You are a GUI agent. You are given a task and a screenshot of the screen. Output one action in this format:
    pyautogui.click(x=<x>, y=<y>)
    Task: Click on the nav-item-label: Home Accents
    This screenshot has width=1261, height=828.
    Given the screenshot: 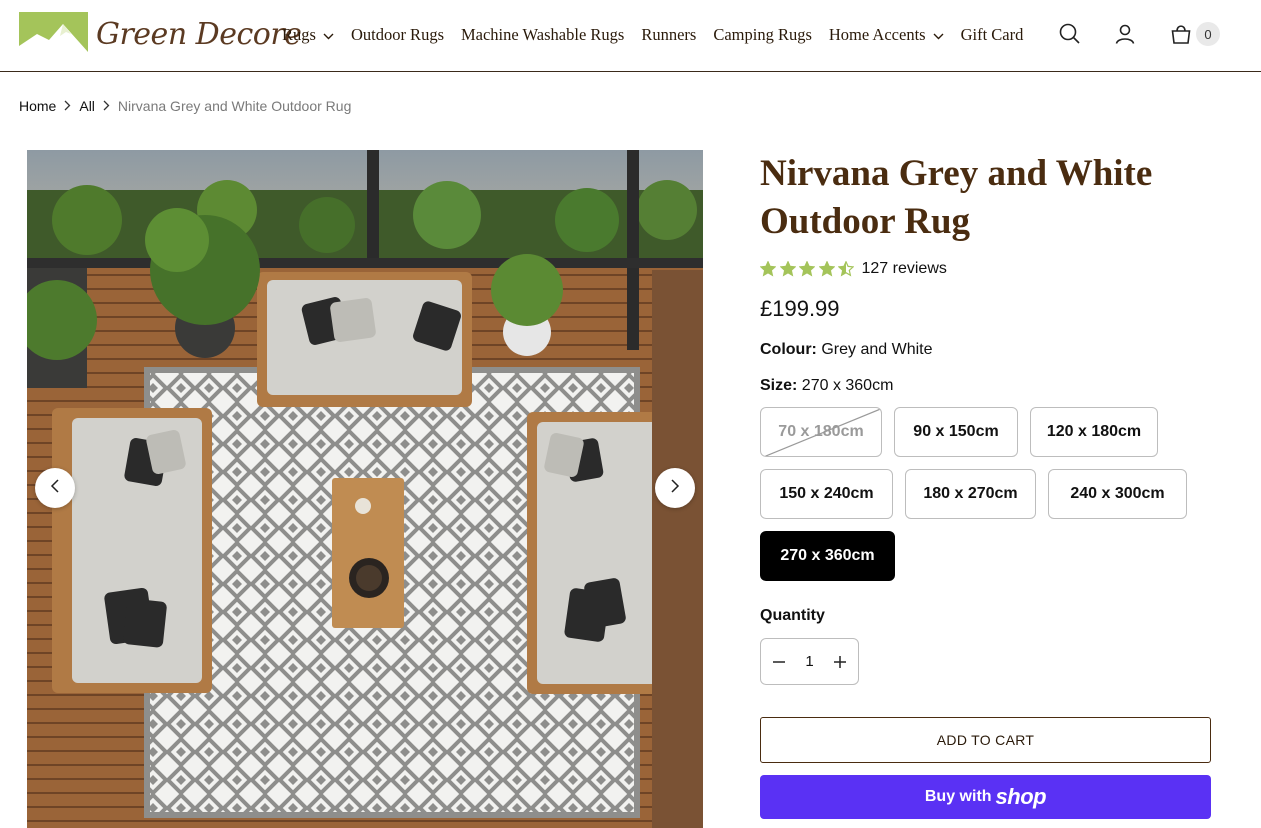 What is the action you would take?
    pyautogui.click(x=877, y=34)
    